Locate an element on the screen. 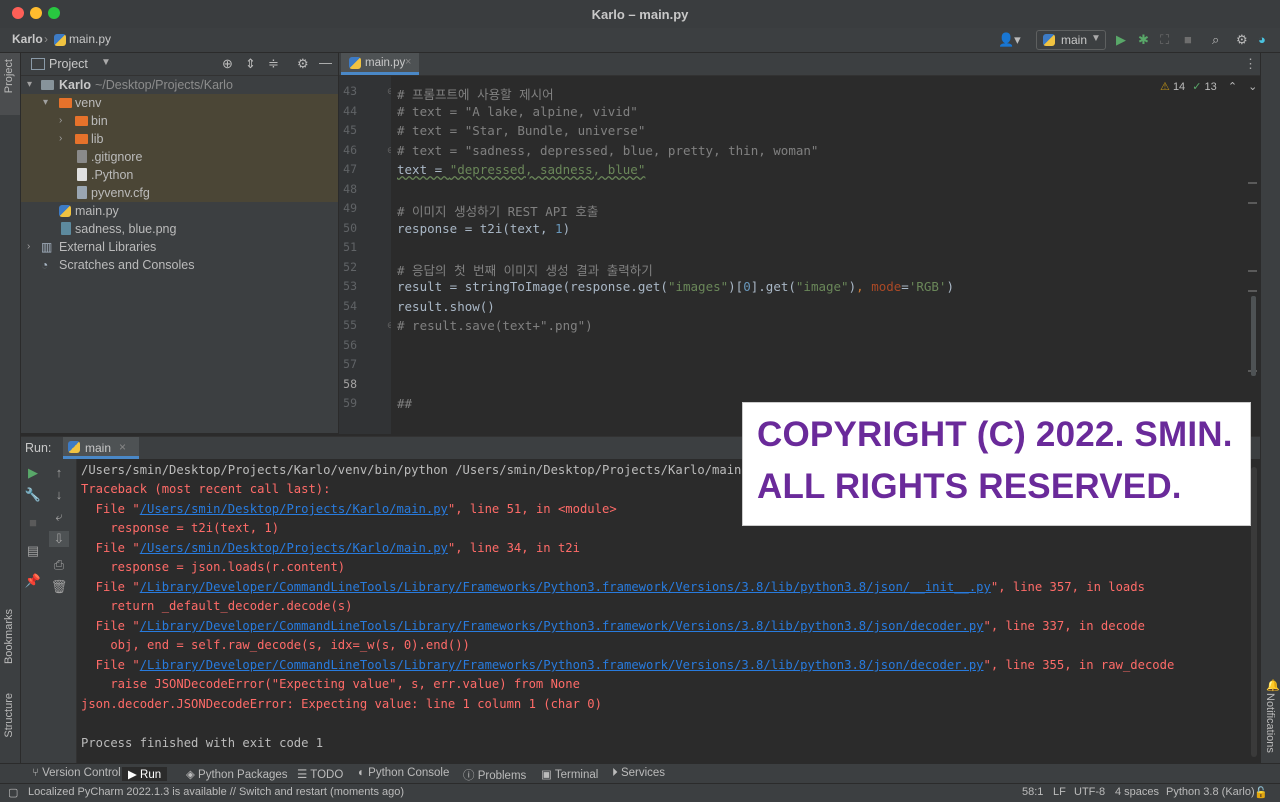  expand-all-icon: ⇕ is located at coordinates (250, 64).